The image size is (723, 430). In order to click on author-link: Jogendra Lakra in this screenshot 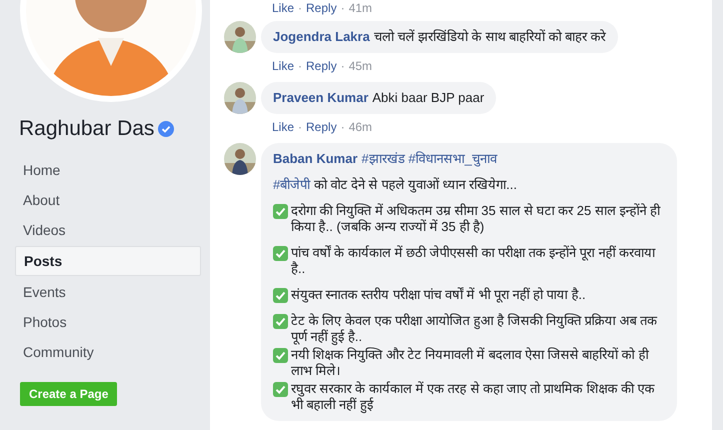, I will do `click(321, 36)`.